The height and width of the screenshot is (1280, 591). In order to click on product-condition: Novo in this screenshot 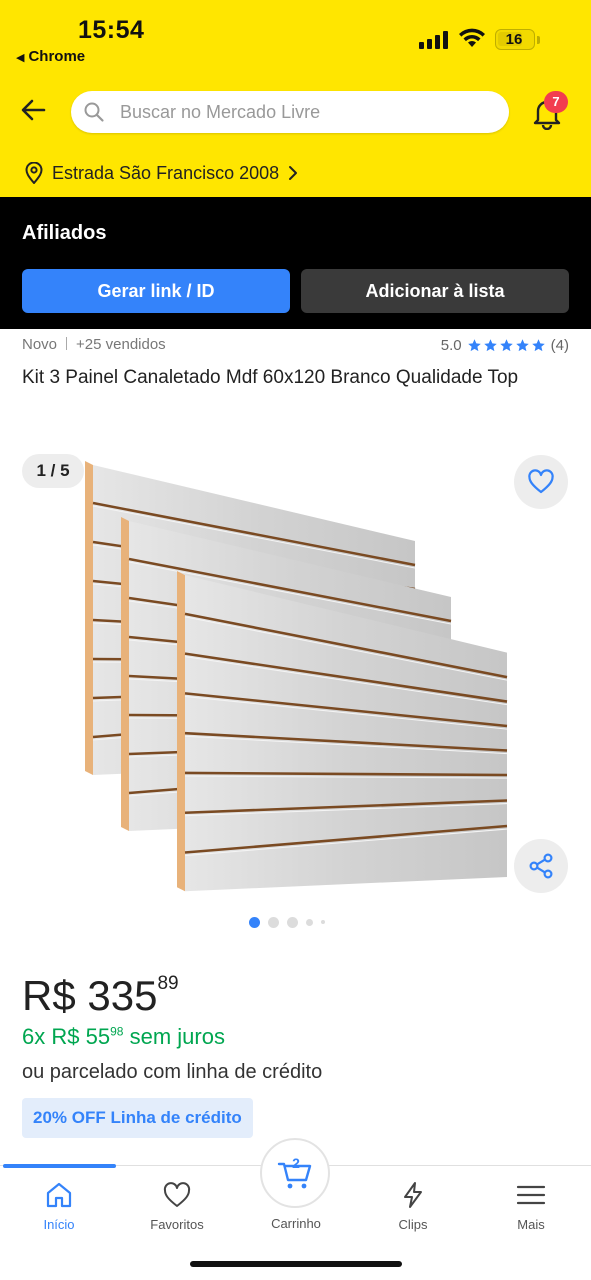, I will do `click(40, 344)`.